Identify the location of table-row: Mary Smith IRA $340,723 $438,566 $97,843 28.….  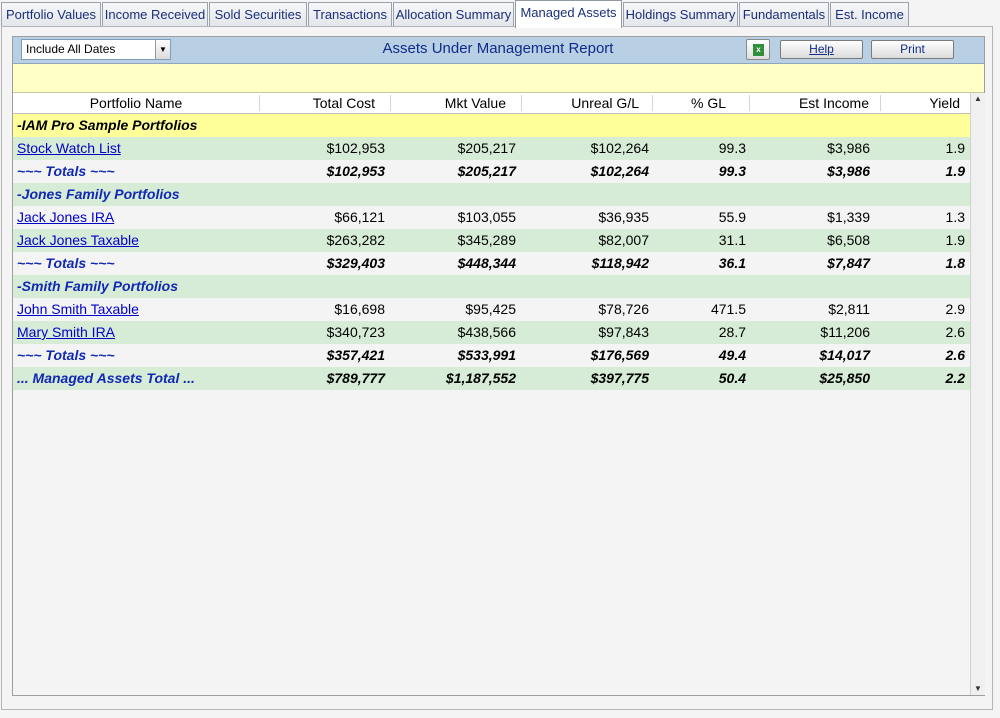
(491, 332).